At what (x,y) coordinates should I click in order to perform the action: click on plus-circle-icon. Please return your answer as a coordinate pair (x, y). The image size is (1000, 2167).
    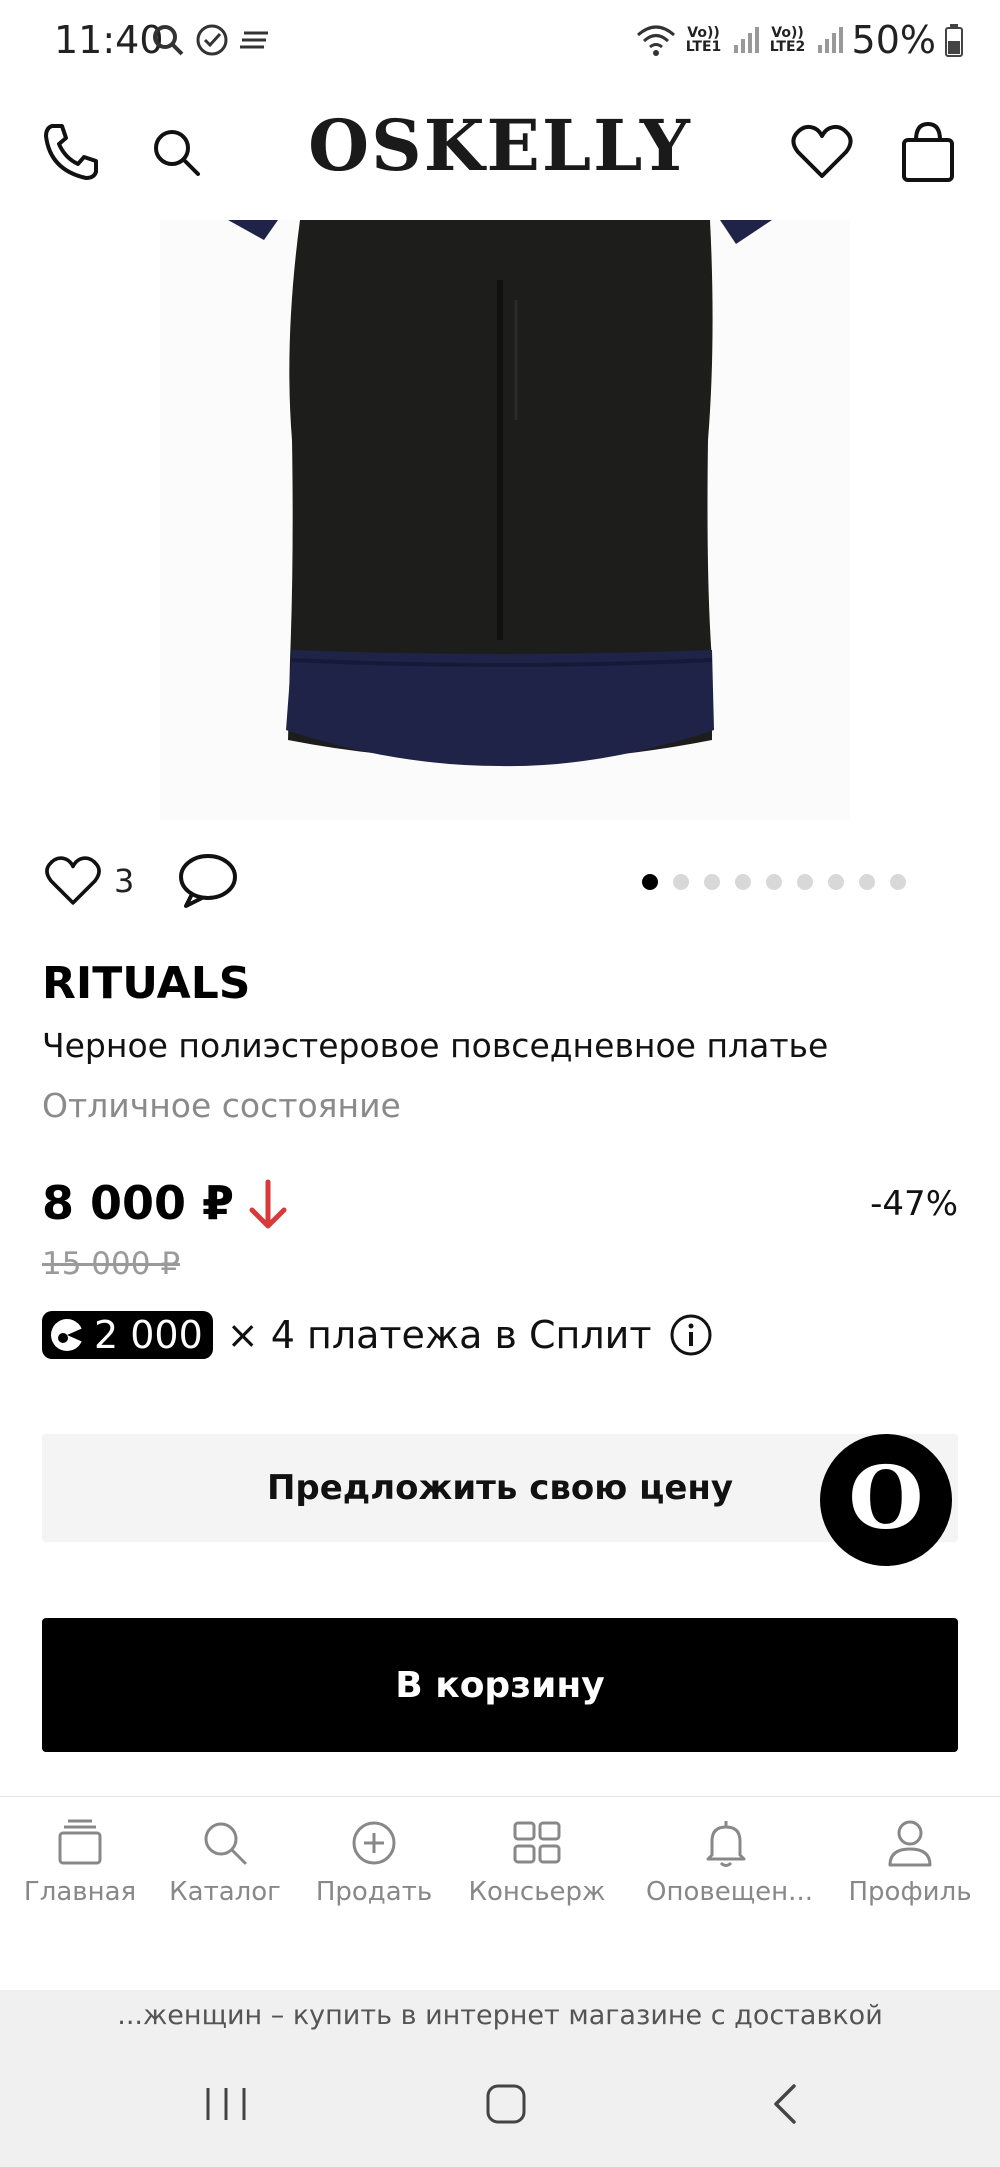
    Looking at the image, I should click on (374, 1843).